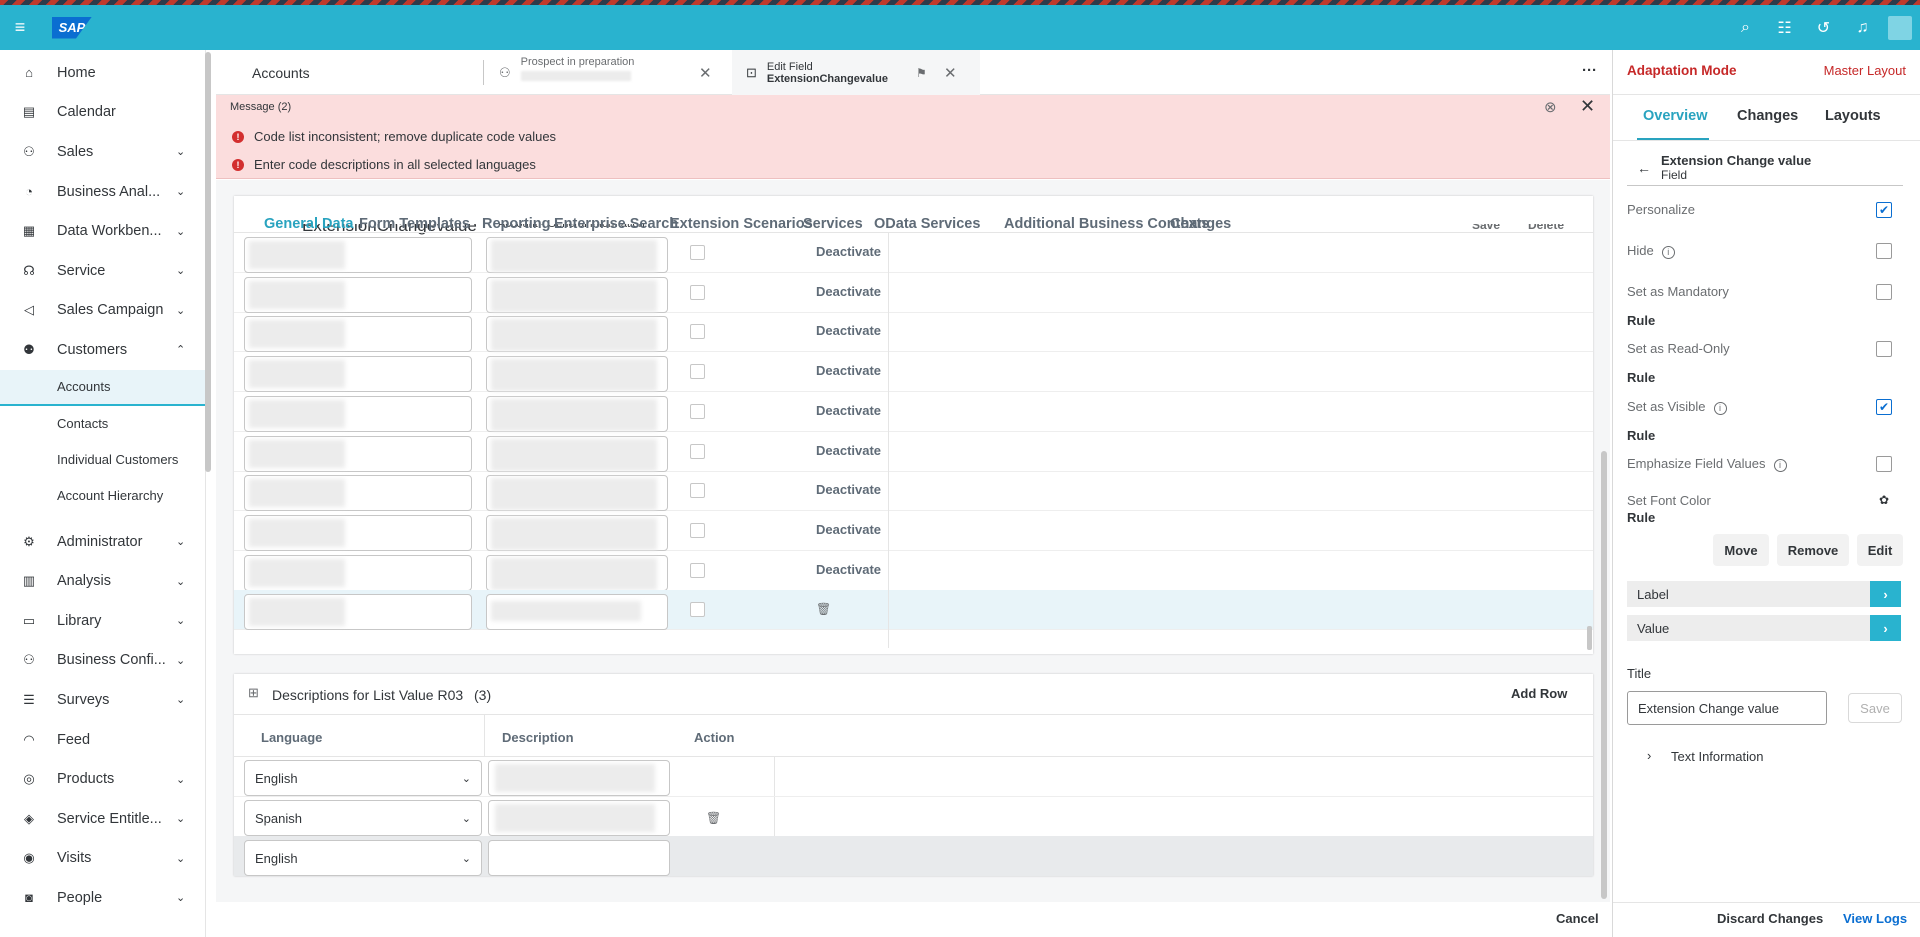  I want to click on sidebar-item-service-entitle: ◈ Service Entitle... ⌄, so click(102, 819).